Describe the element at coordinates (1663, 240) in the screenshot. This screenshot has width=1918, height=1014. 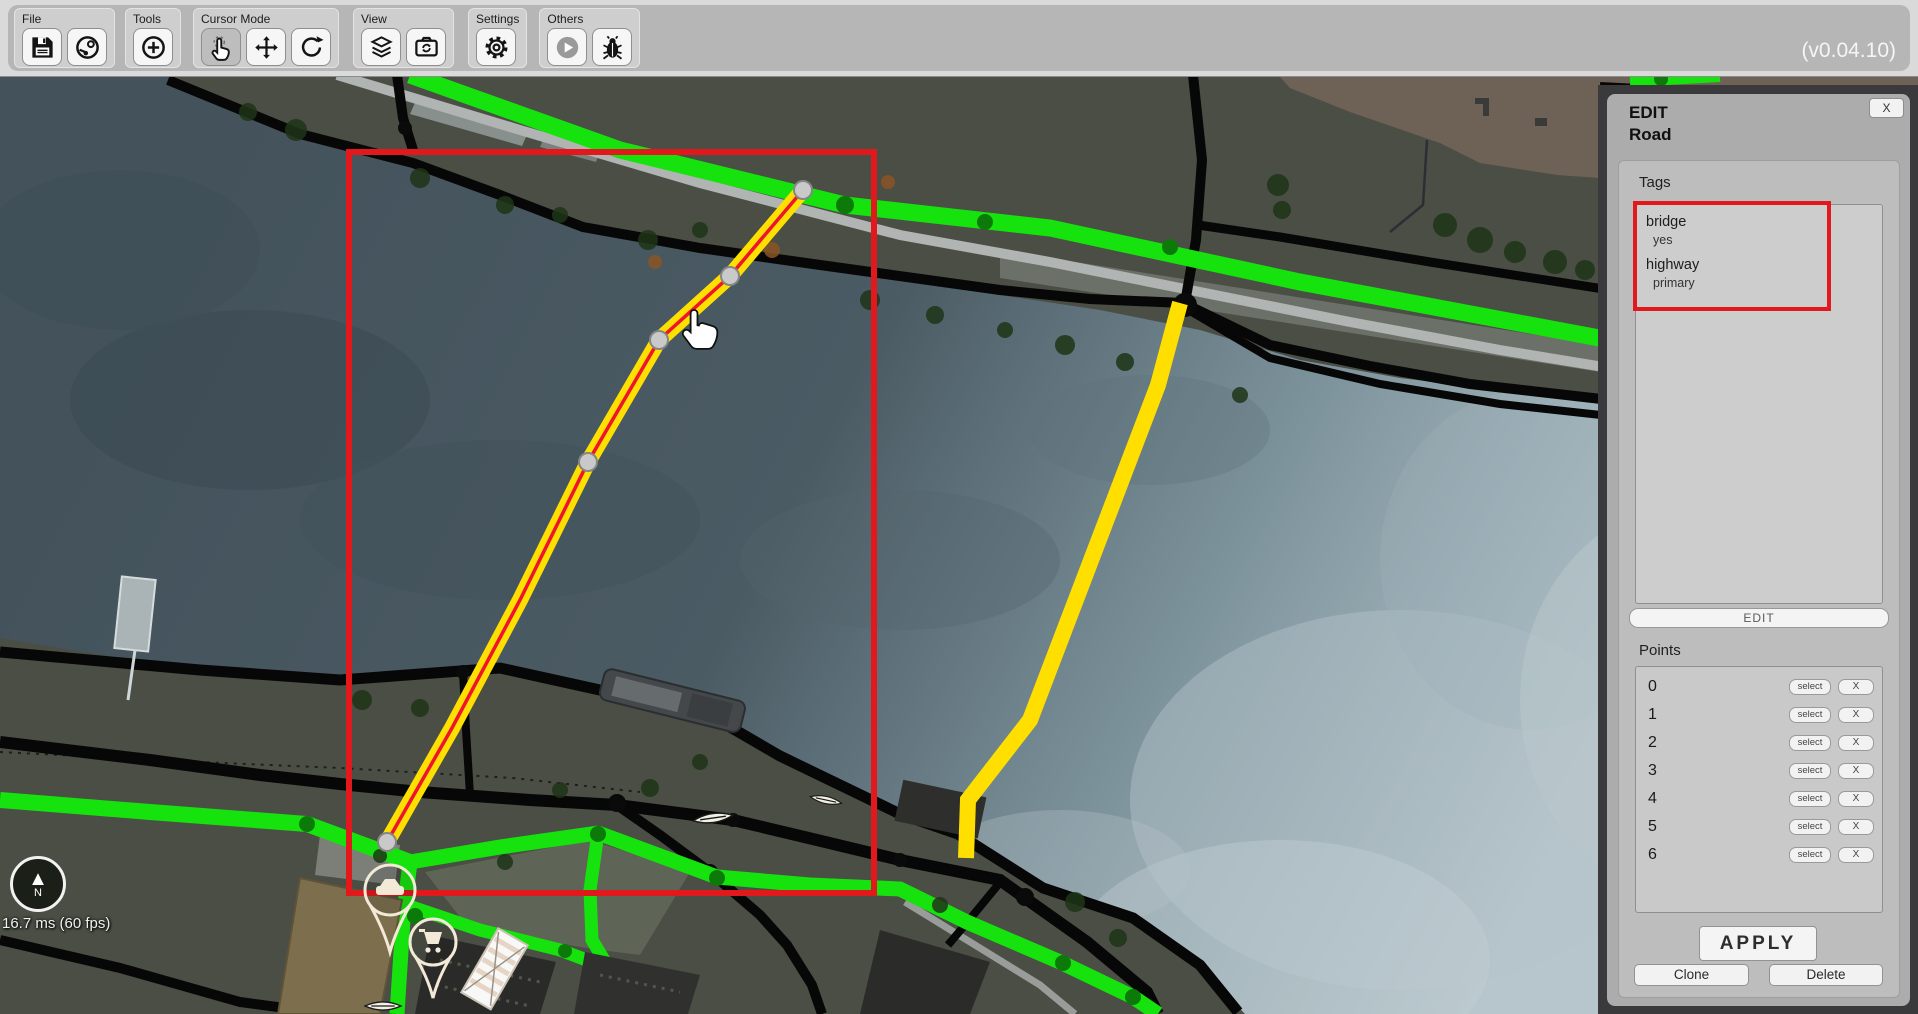
I see `tag-value: yes` at that location.